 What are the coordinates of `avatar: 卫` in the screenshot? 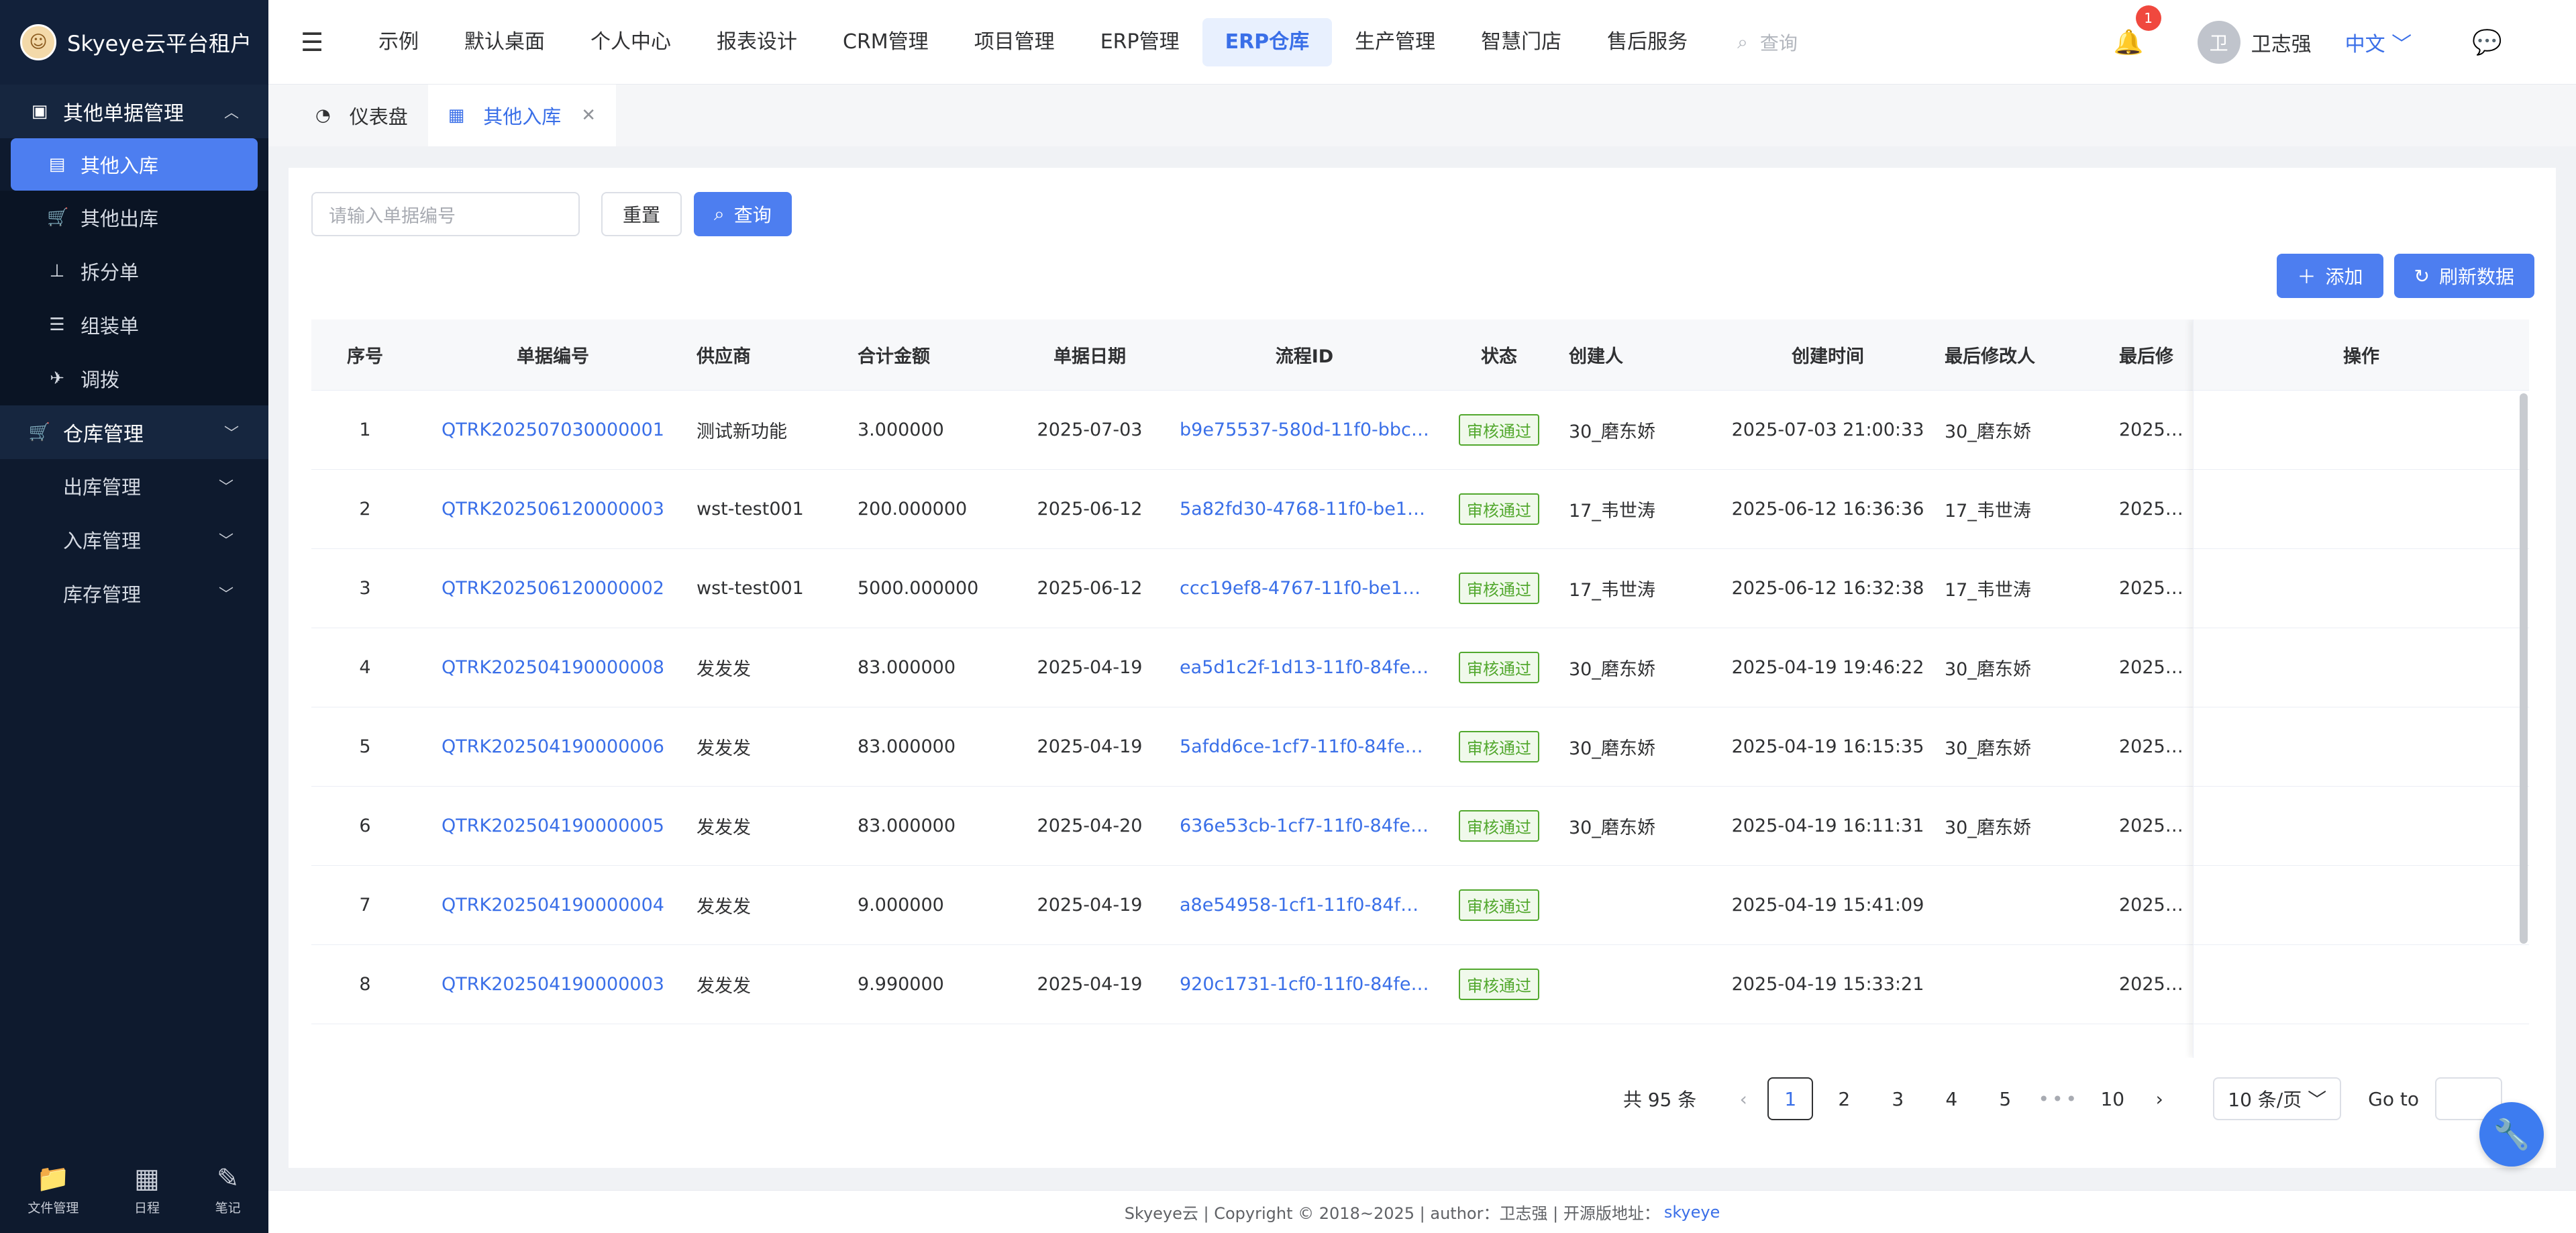 It's located at (2218, 42).